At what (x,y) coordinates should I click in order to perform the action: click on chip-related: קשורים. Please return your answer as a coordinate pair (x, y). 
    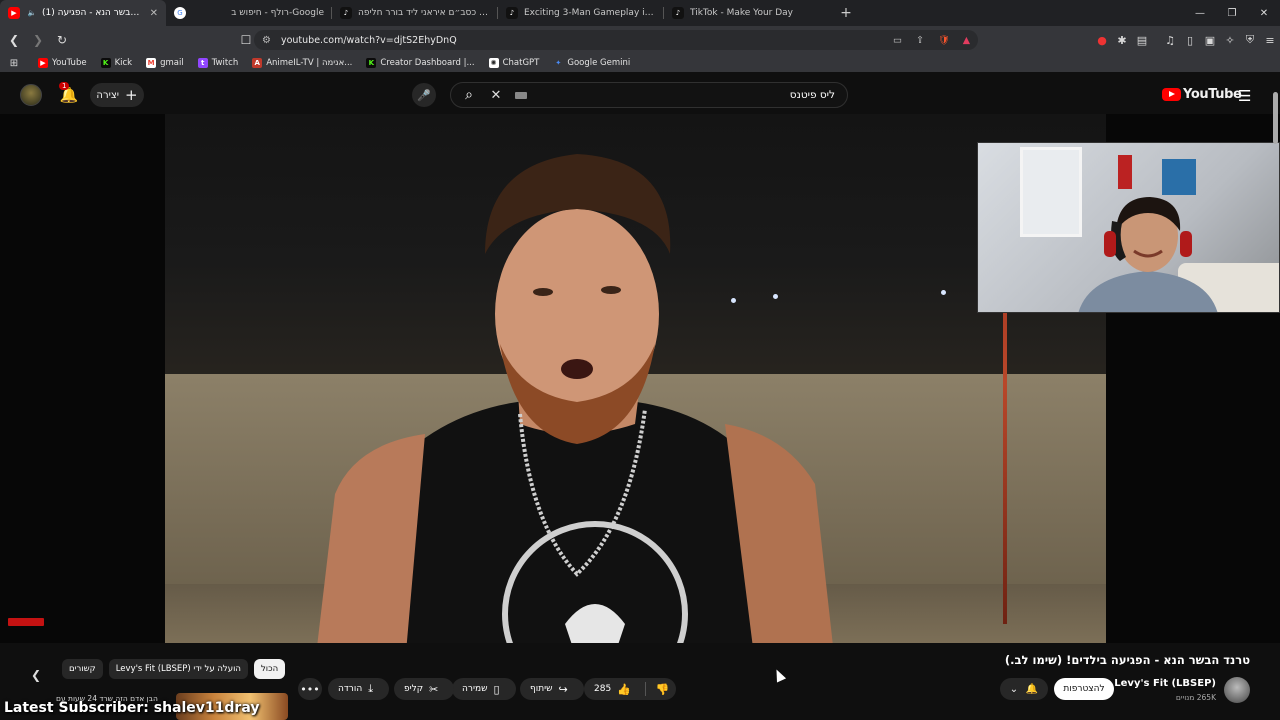
    Looking at the image, I should click on (82, 669).